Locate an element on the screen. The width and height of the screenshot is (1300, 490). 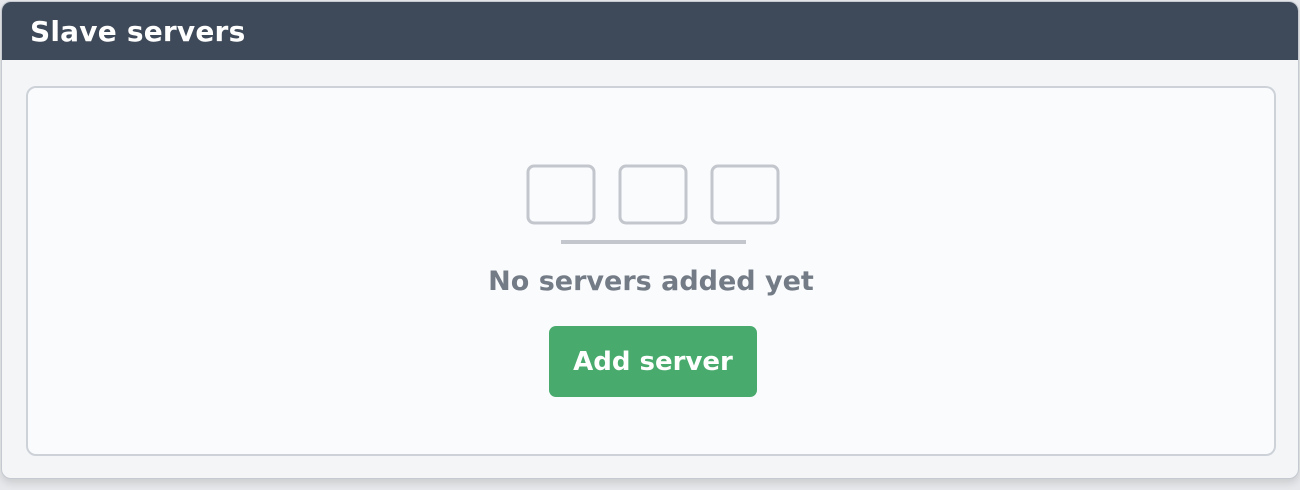
panel-header: Slave servers is located at coordinates (650, 31).